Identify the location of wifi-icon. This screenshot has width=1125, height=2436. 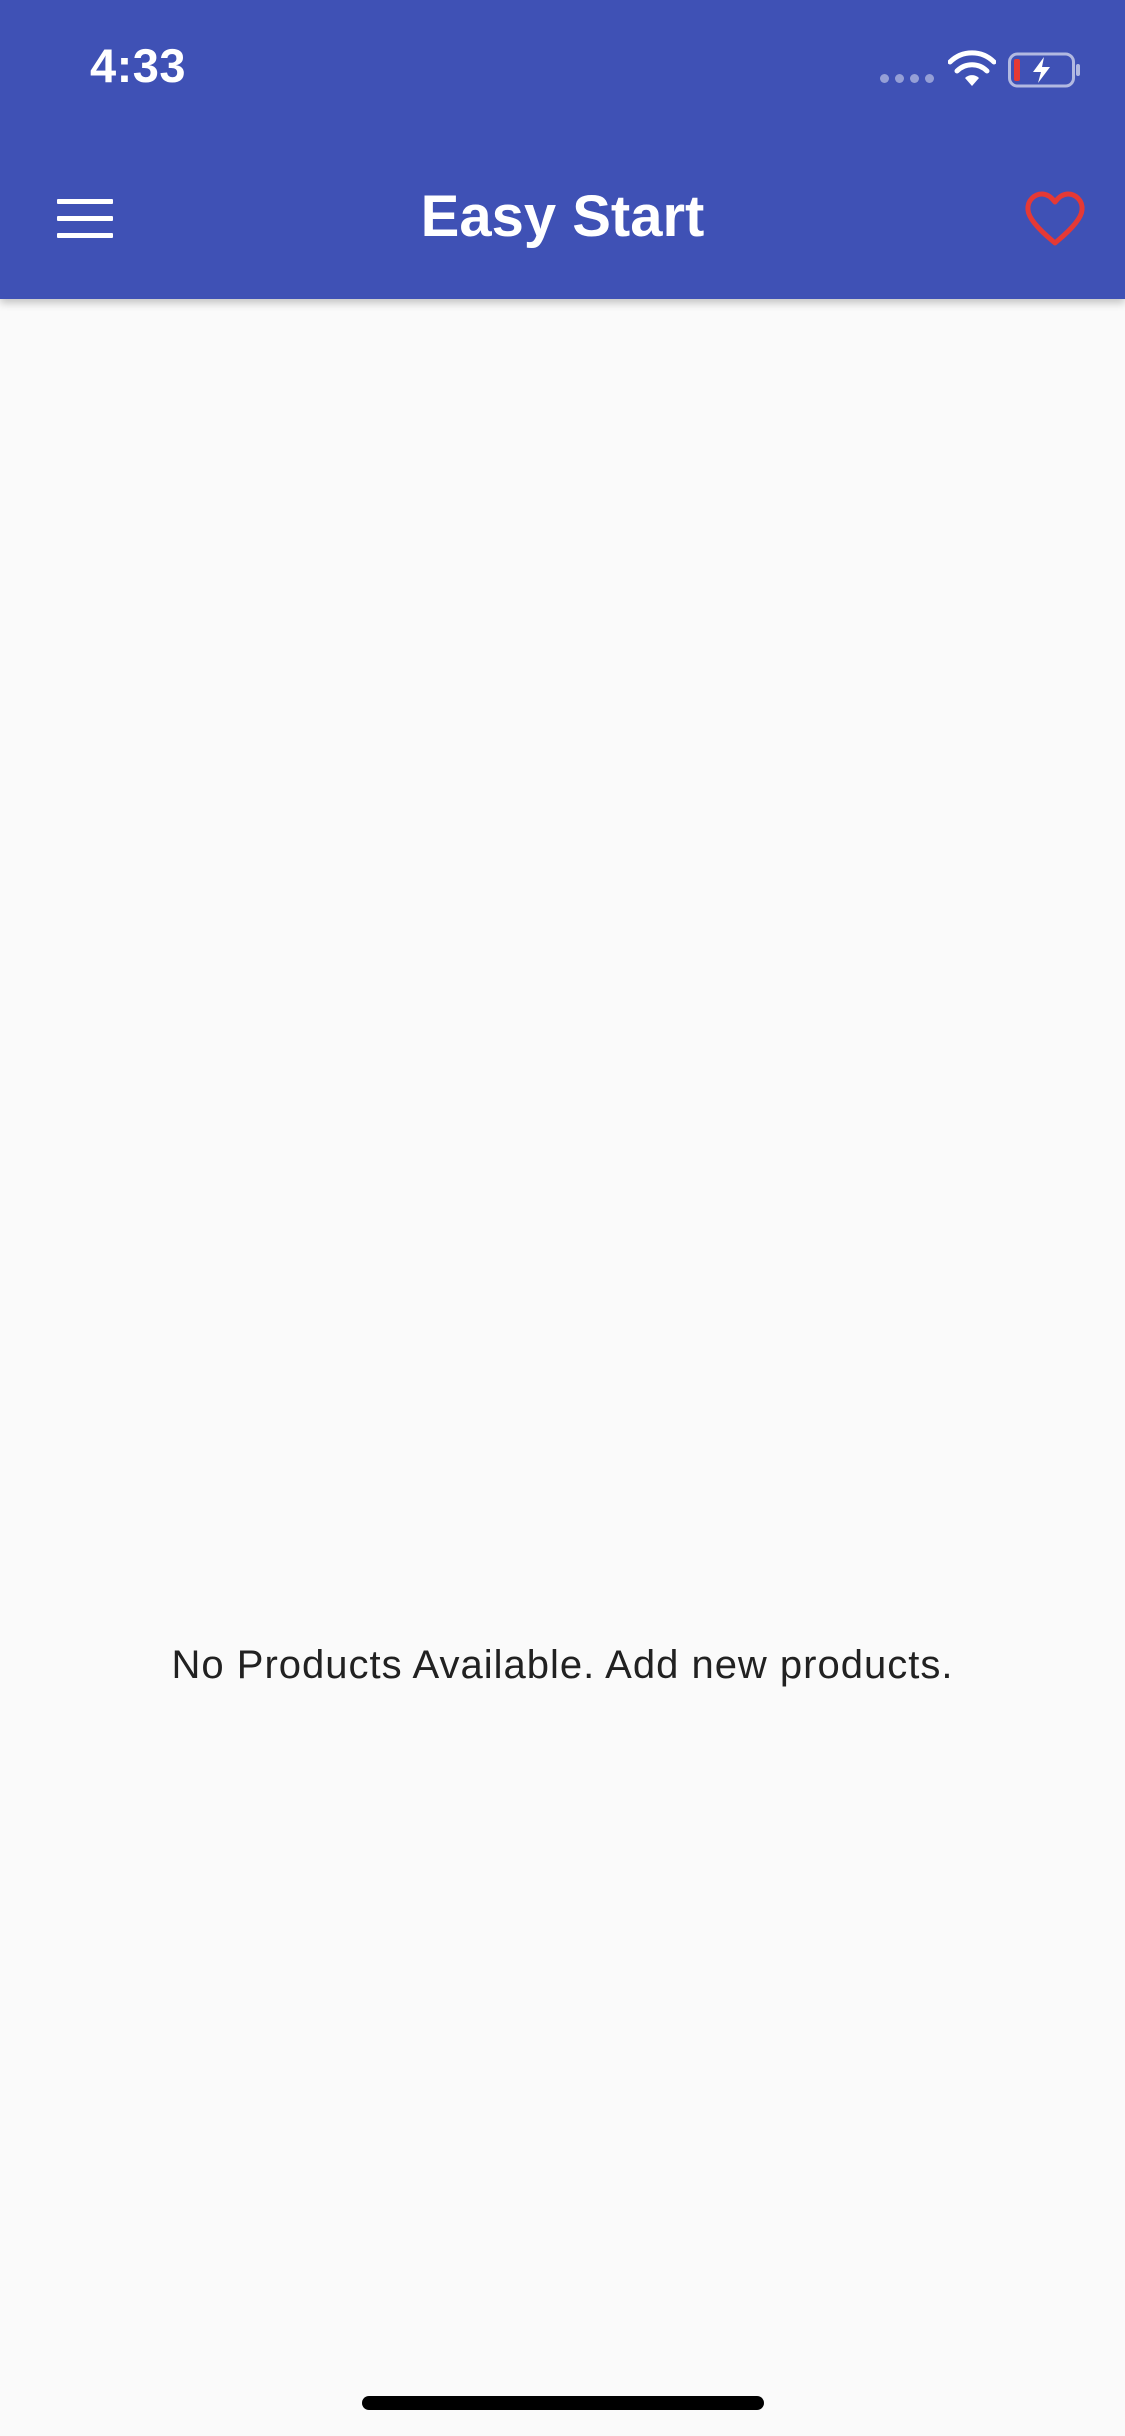
(972, 68).